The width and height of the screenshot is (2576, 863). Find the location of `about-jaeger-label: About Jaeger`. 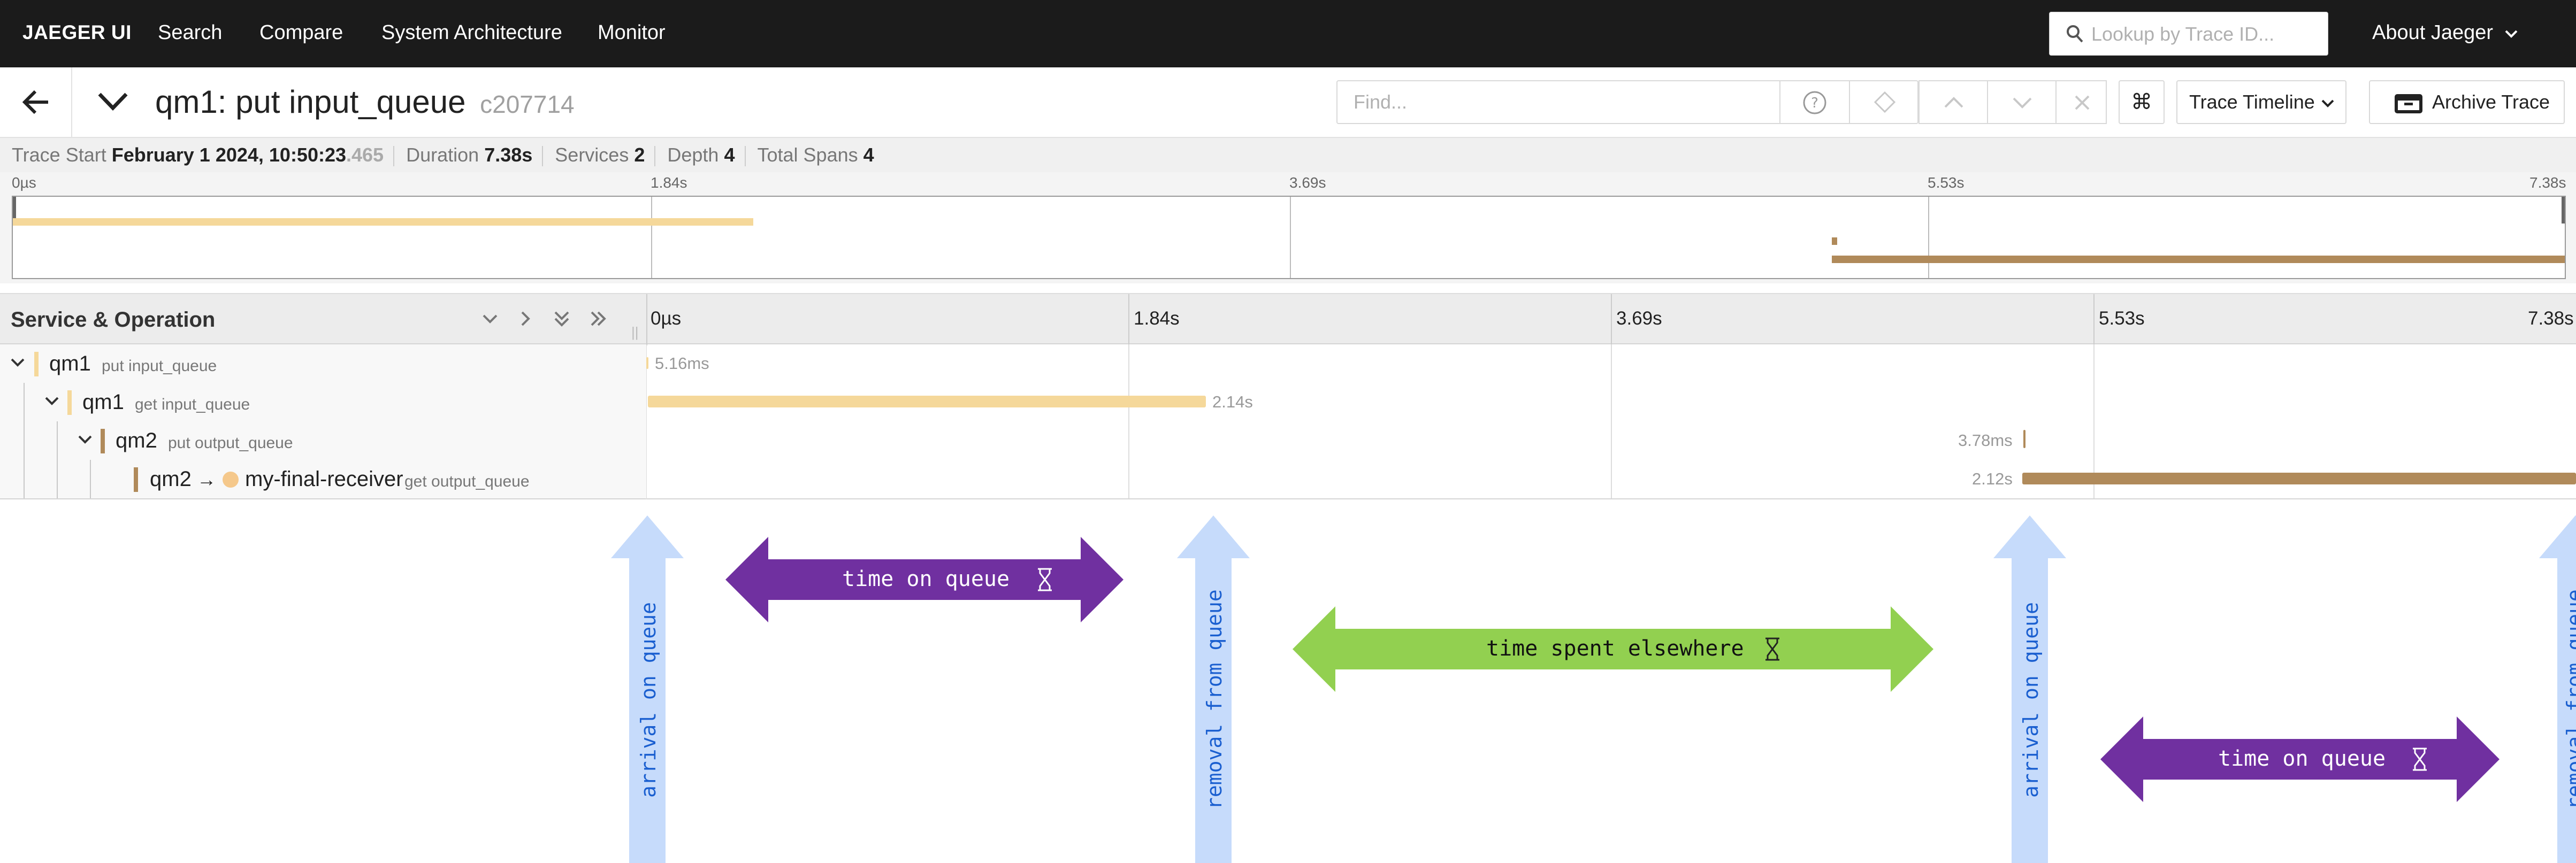

about-jaeger-label: About Jaeger is located at coordinates (2433, 32).